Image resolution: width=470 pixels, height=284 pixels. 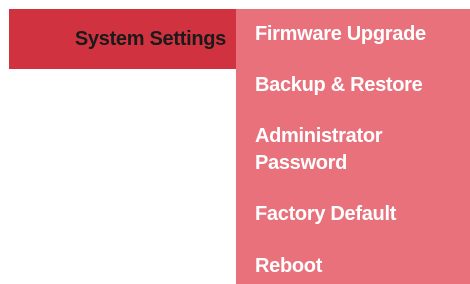 What do you see at coordinates (339, 85) in the screenshot?
I see `submenu-item-backup-restore: Backup & Restore` at bounding box center [339, 85].